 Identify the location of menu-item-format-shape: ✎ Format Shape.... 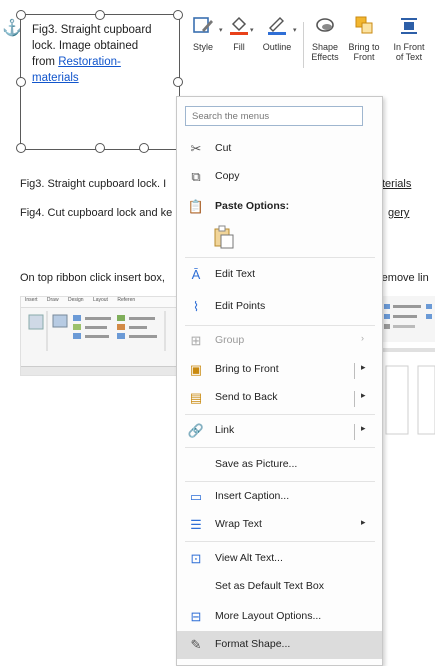
(279, 645).